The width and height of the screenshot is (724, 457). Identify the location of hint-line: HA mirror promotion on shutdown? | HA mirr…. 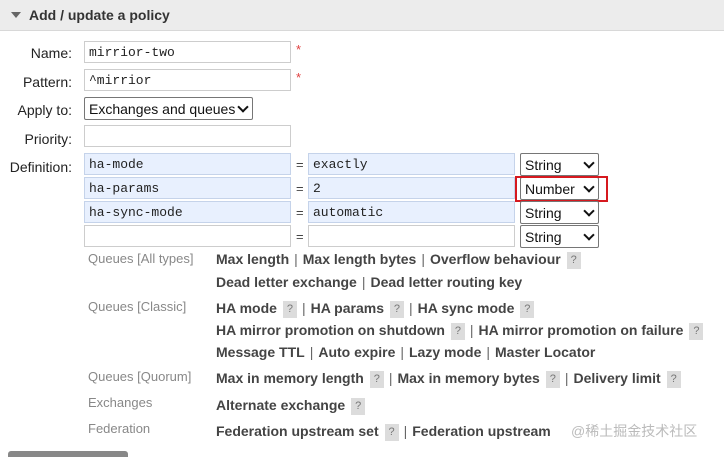
(460, 331).